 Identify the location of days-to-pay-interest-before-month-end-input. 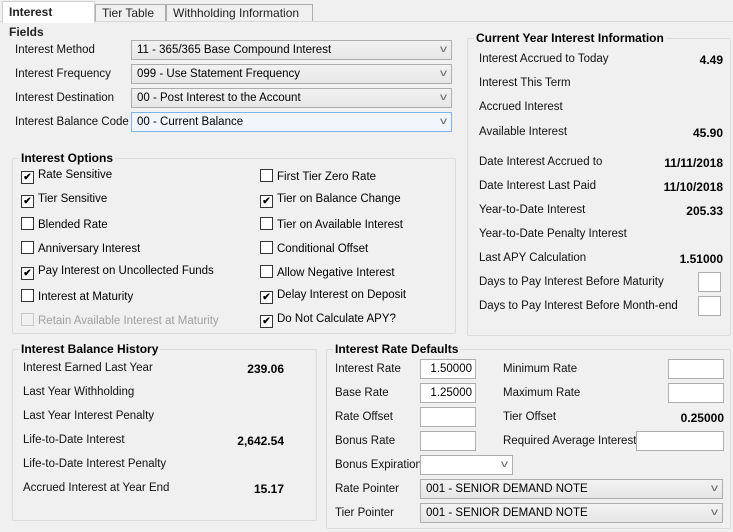
(709, 306).